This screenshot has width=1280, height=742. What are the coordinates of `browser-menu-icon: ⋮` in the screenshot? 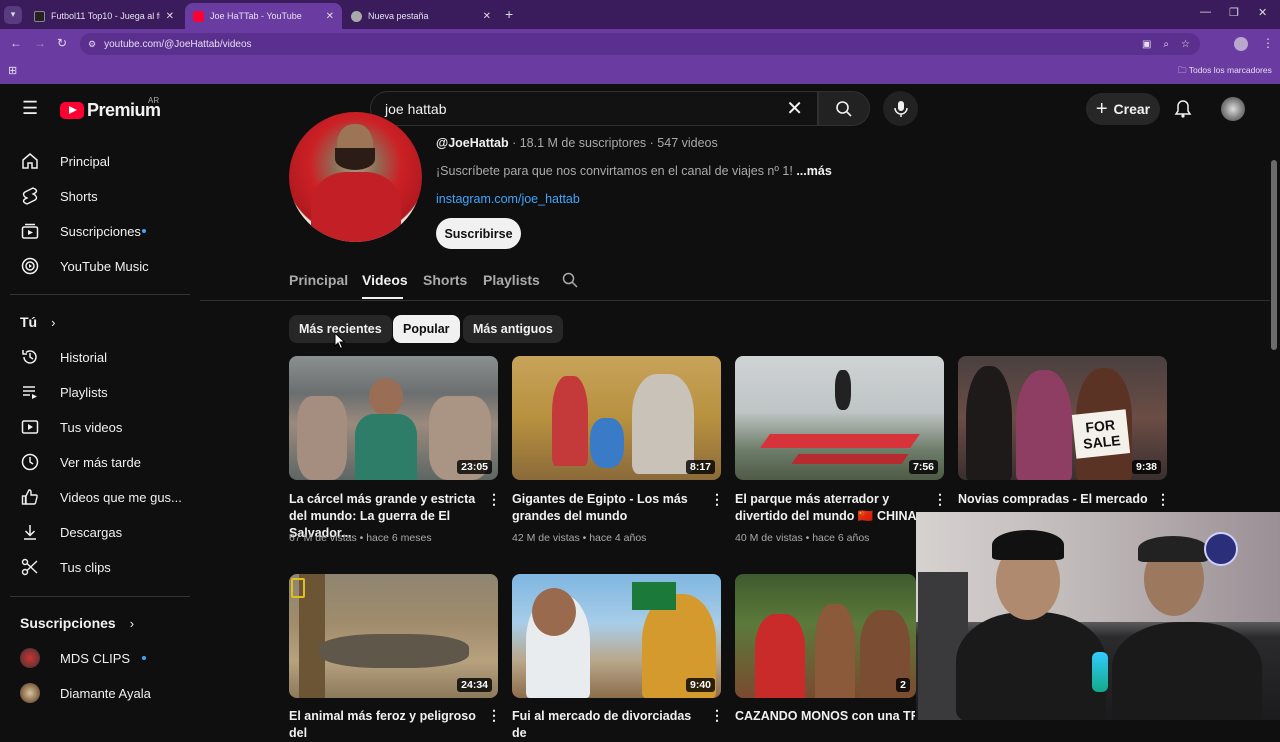 It's located at (1268, 43).